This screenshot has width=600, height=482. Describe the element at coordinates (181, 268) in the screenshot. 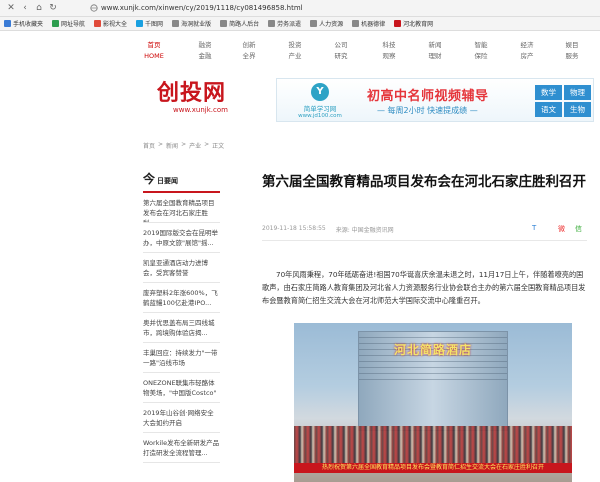

I see `sidebar-news-link: 凯皇亚通酒店动力进博会，受宾客赞誉` at that location.